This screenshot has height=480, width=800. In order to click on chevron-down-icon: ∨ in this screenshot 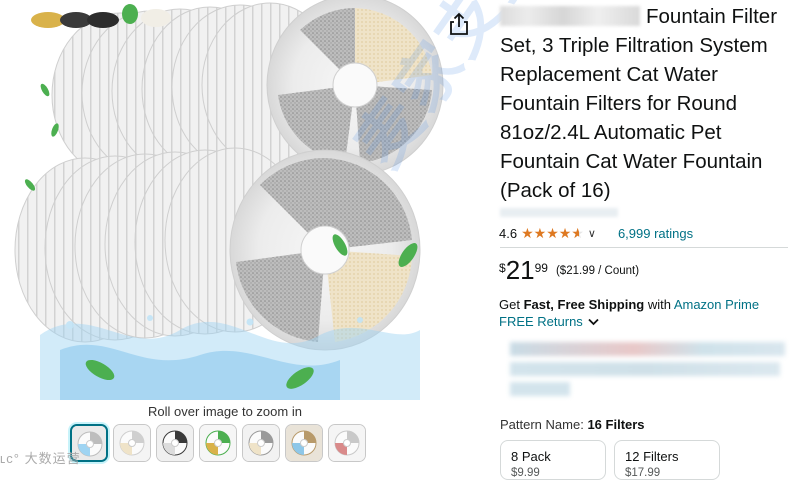, I will do `click(592, 233)`.